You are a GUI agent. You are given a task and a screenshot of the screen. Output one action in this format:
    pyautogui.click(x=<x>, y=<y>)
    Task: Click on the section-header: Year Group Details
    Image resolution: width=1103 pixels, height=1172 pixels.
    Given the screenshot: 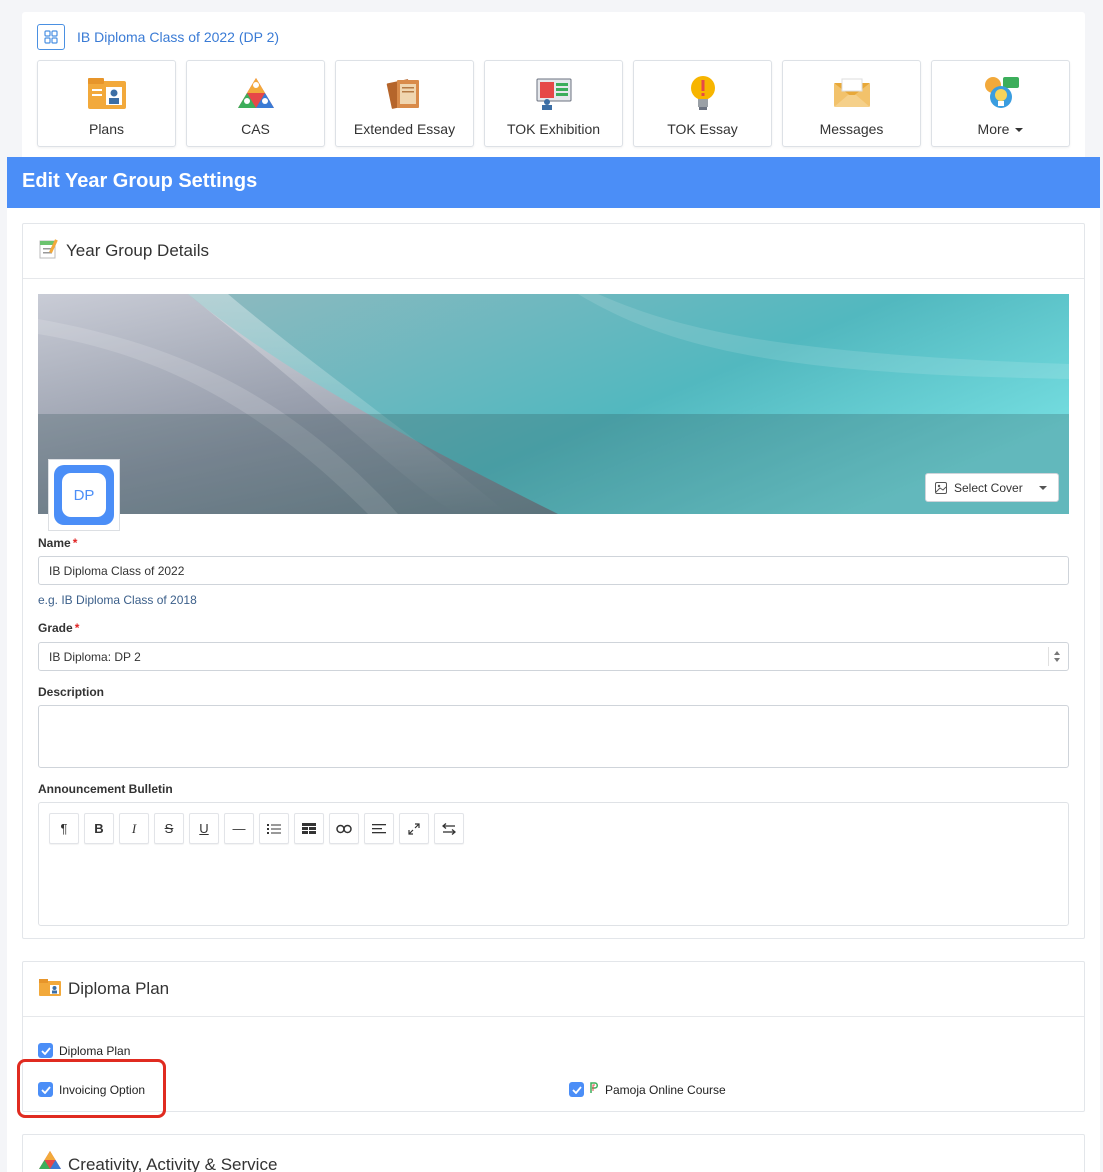 What is the action you would take?
    pyautogui.click(x=553, y=251)
    